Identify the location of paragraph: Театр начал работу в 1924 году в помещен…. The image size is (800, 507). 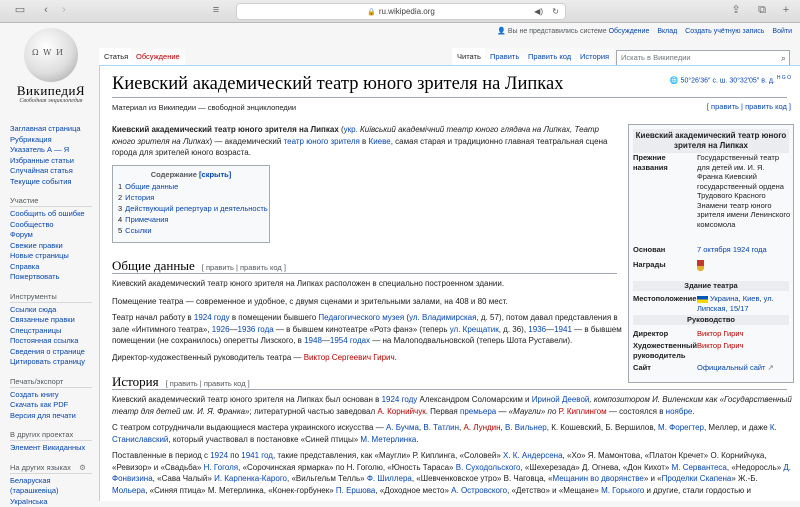
(367, 329).